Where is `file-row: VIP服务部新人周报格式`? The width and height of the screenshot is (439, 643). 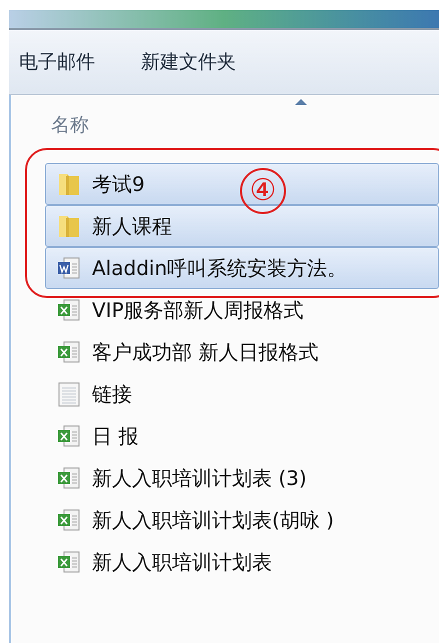
file-row: VIP服务部新人周报格式 is located at coordinates (242, 310).